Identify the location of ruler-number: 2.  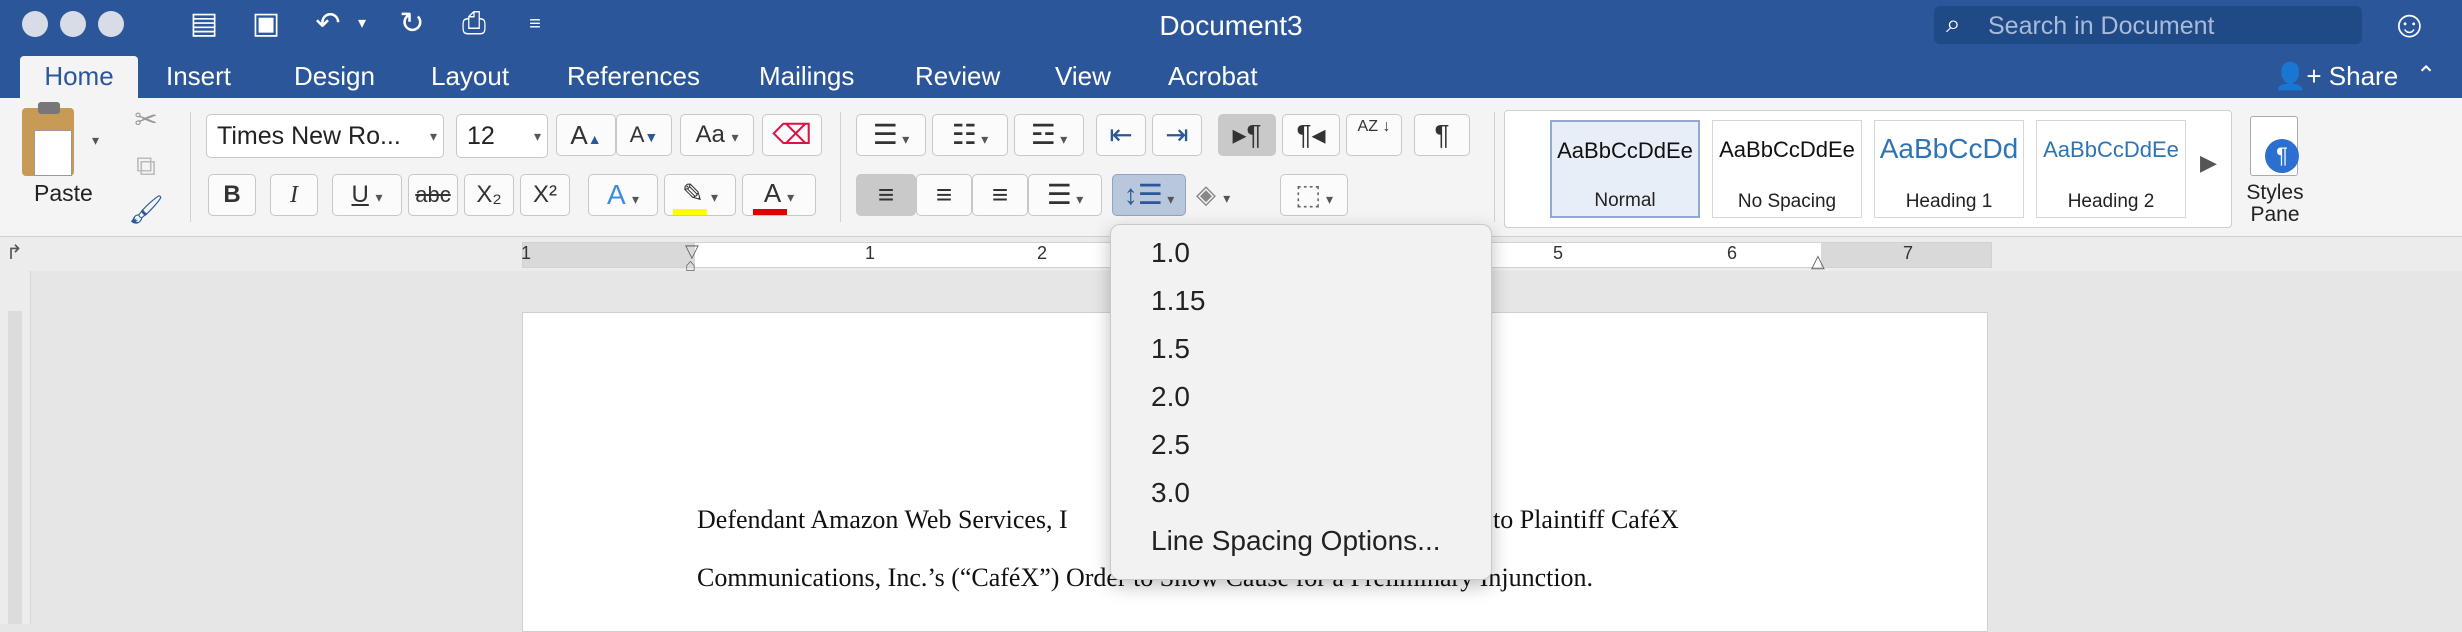
(1042, 253).